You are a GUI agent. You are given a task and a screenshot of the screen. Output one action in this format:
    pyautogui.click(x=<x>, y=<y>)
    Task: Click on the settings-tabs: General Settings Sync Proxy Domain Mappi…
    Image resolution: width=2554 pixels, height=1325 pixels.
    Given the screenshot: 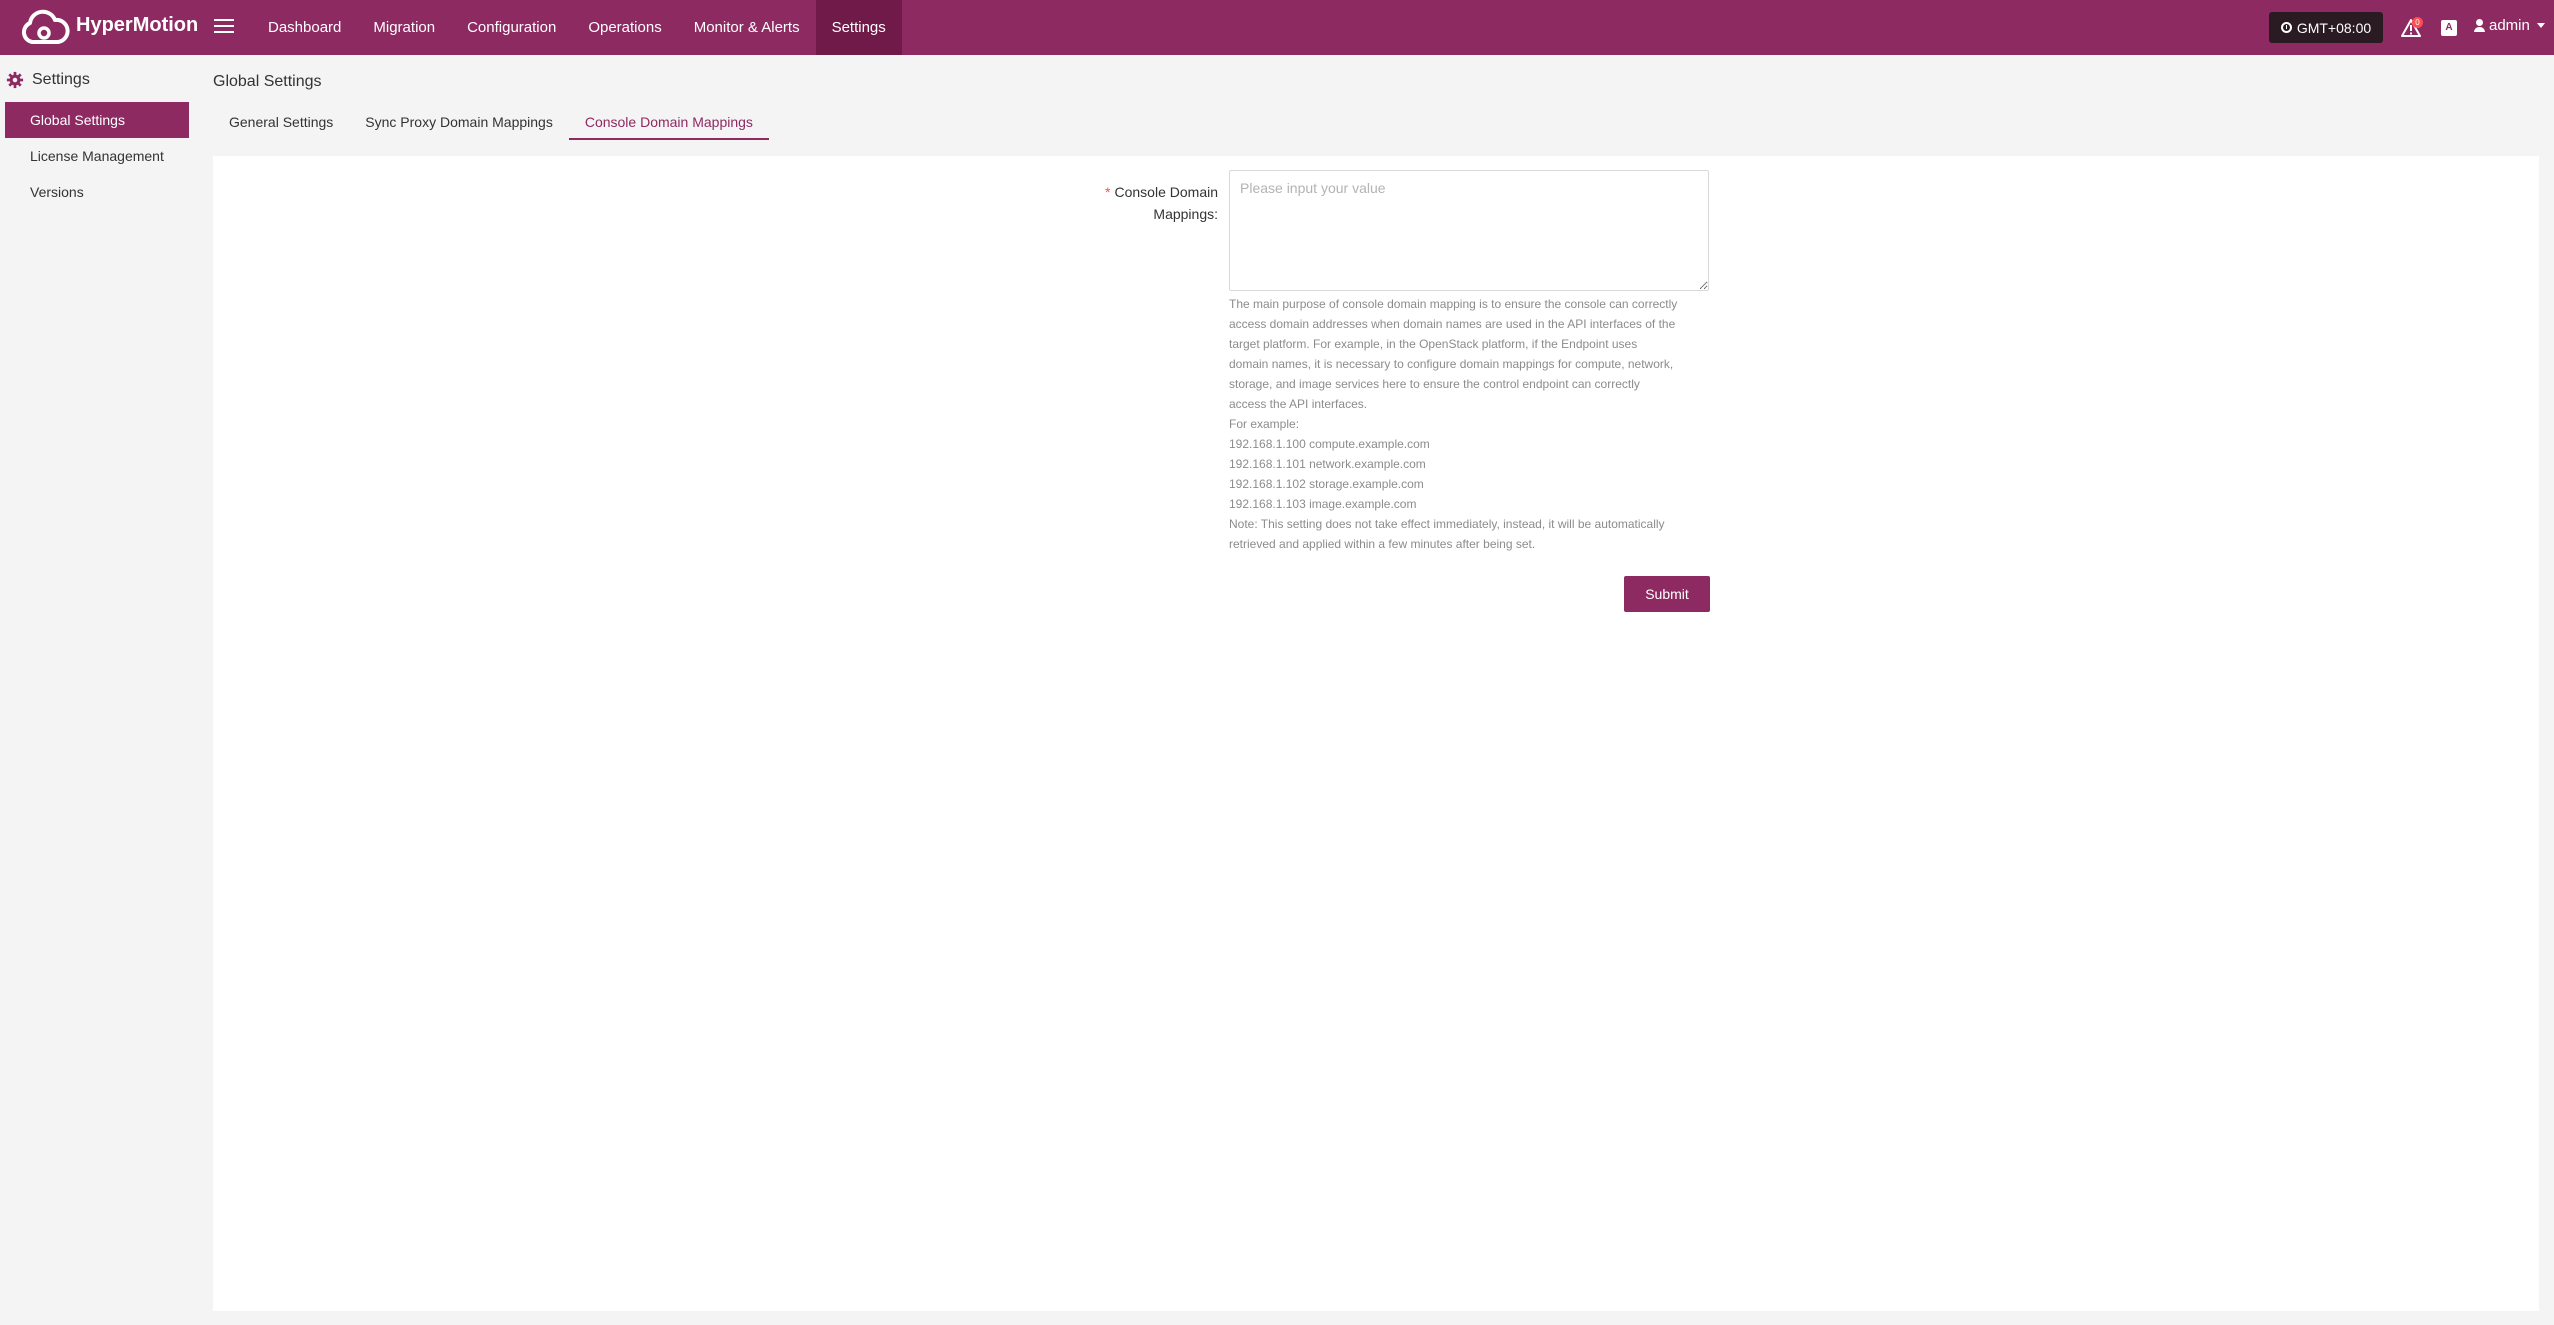 What is the action you would take?
    pyautogui.click(x=491, y=124)
    